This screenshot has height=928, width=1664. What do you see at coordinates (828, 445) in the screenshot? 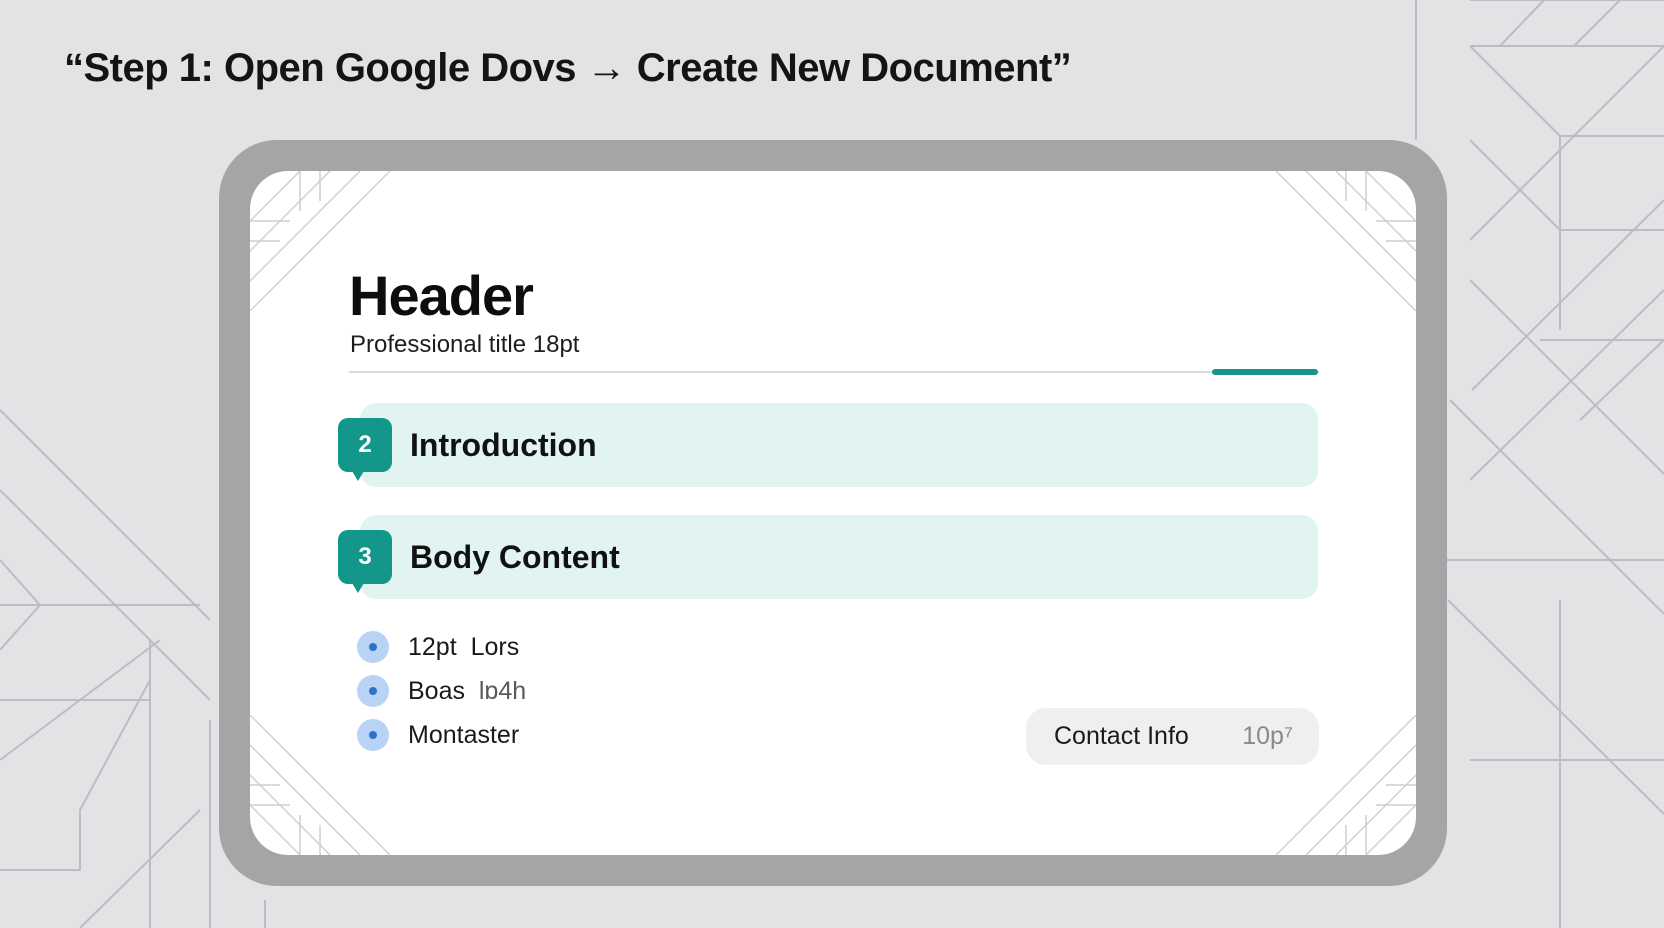
I see `section-introduction: 2 Introduction` at bounding box center [828, 445].